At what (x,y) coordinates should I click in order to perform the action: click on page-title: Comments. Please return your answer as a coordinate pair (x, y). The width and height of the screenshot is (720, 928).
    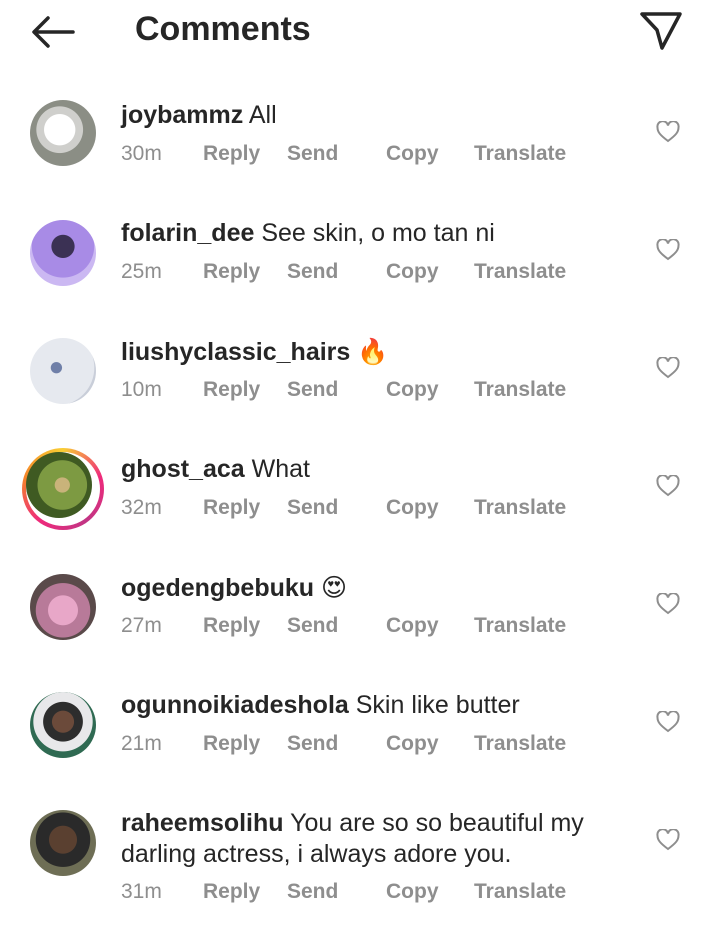
    Looking at the image, I should click on (223, 29).